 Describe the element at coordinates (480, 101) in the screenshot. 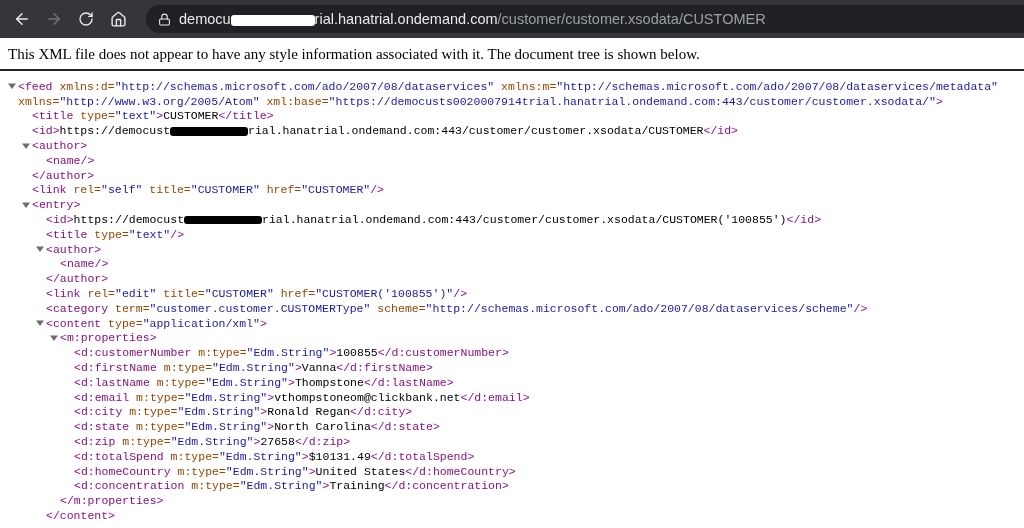

I see `xml-line: xmlns="http://www.w3.org/2005/Atom" xml:base="https://democusts0020007914trial.hanatrial.ondemand.com:443/customer/customer.xsodata/">` at that location.